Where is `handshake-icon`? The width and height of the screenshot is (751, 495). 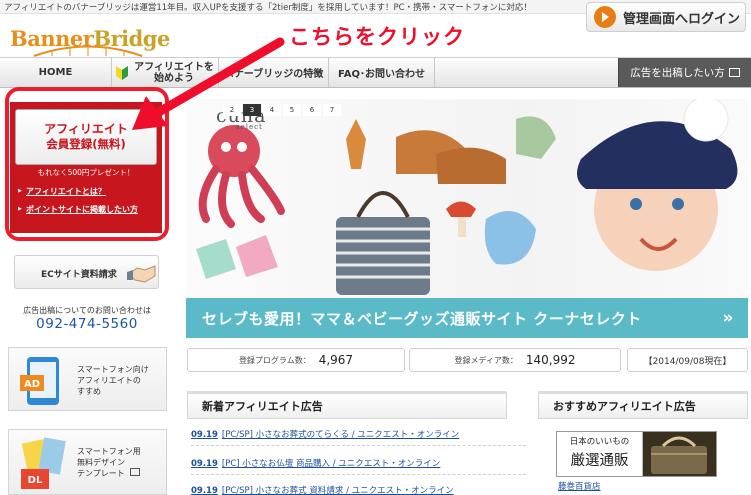
handshake-icon is located at coordinates (141, 274).